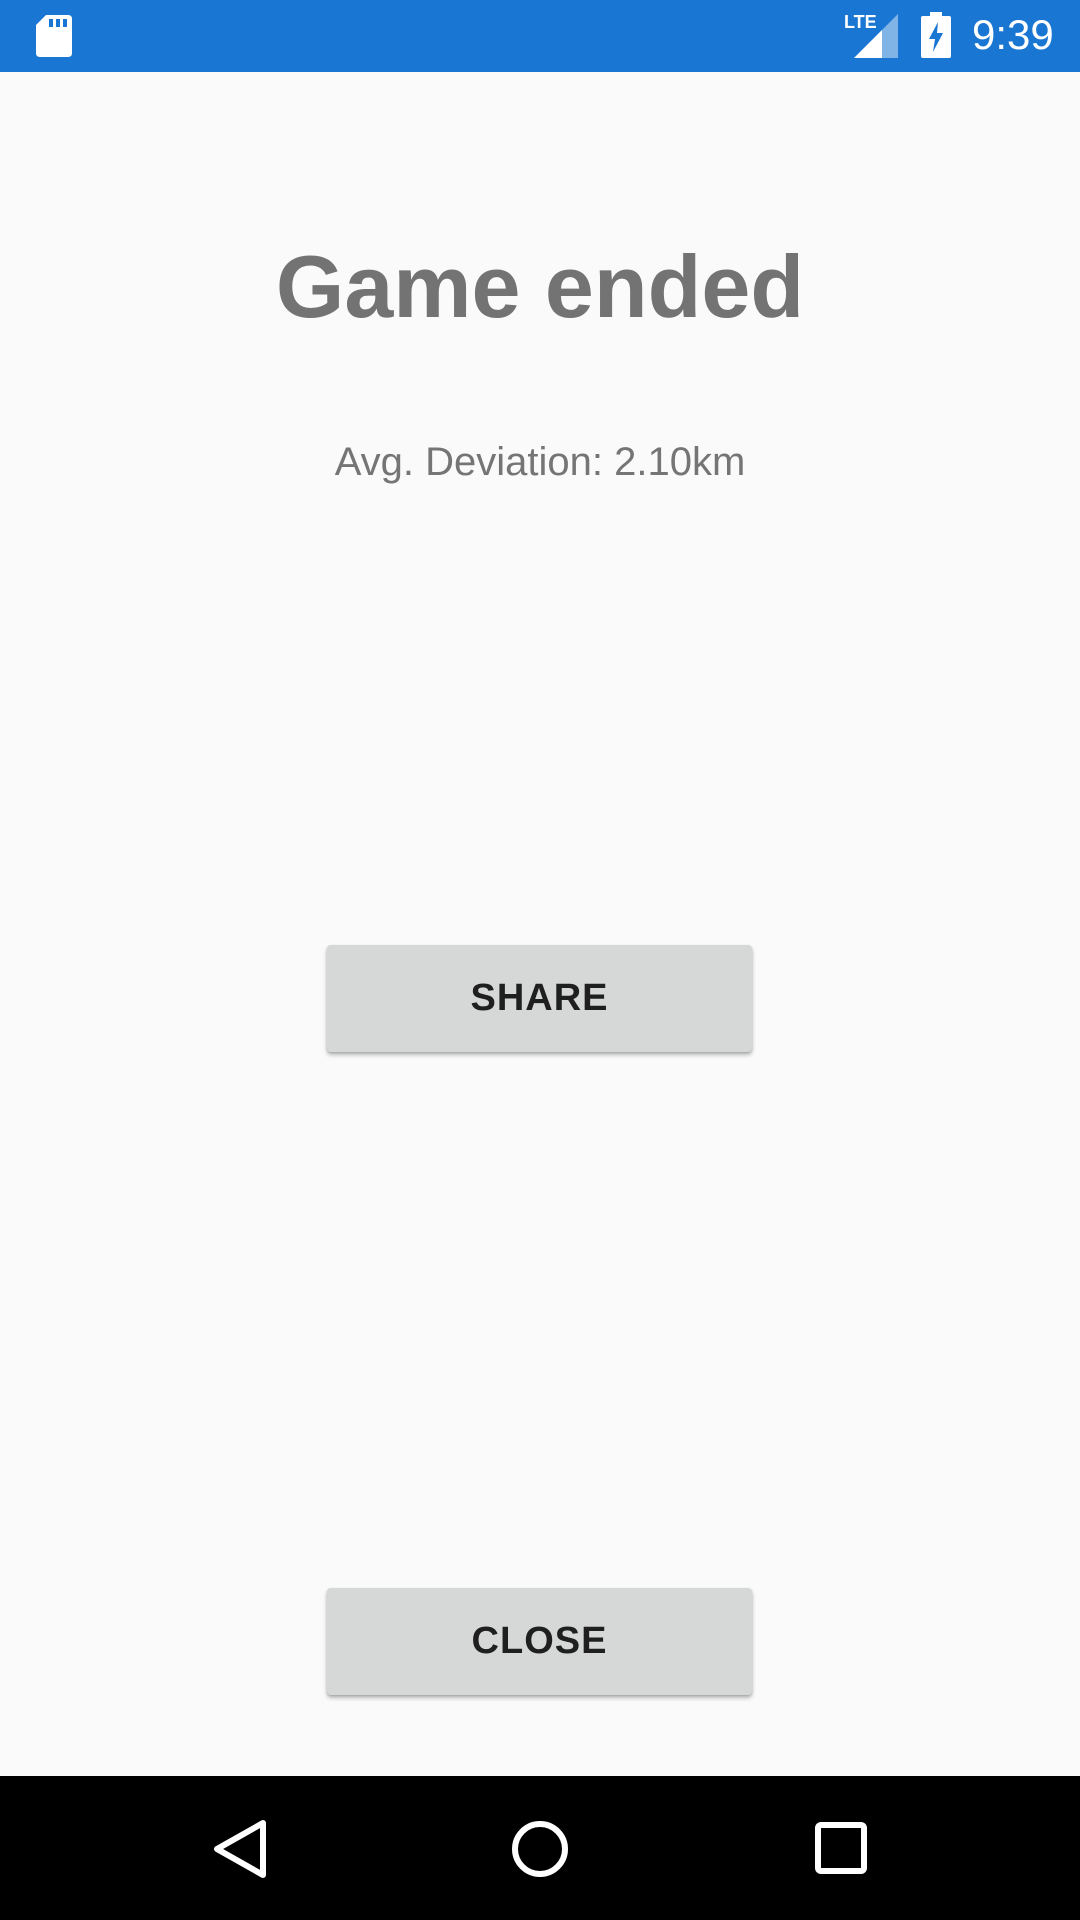  I want to click on status-bar-clock: 9:39, so click(1013, 34).